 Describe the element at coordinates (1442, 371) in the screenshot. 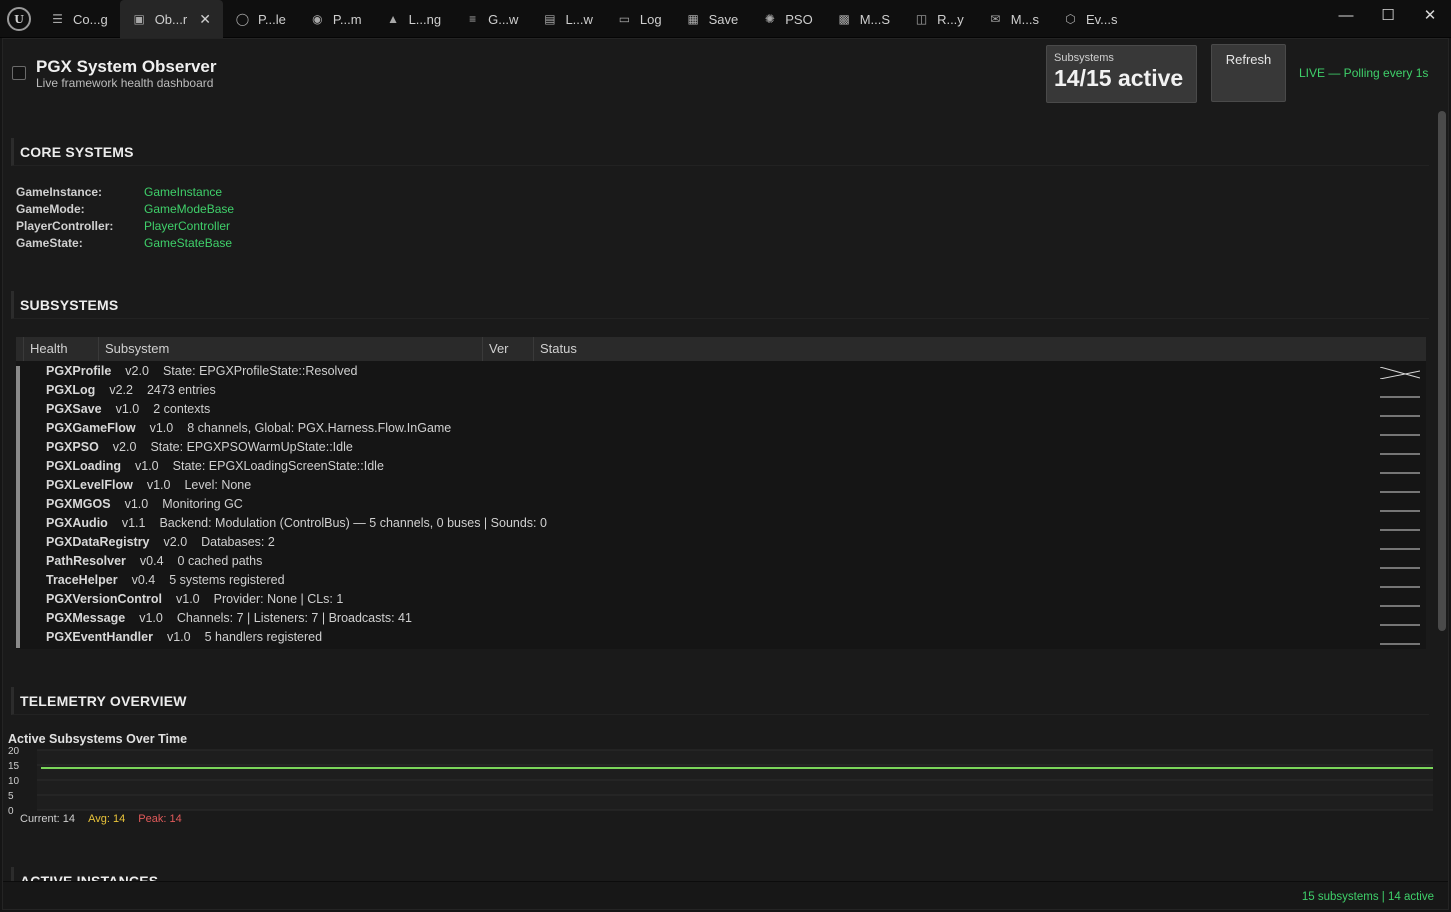

I see `vertical-scrollbar` at that location.